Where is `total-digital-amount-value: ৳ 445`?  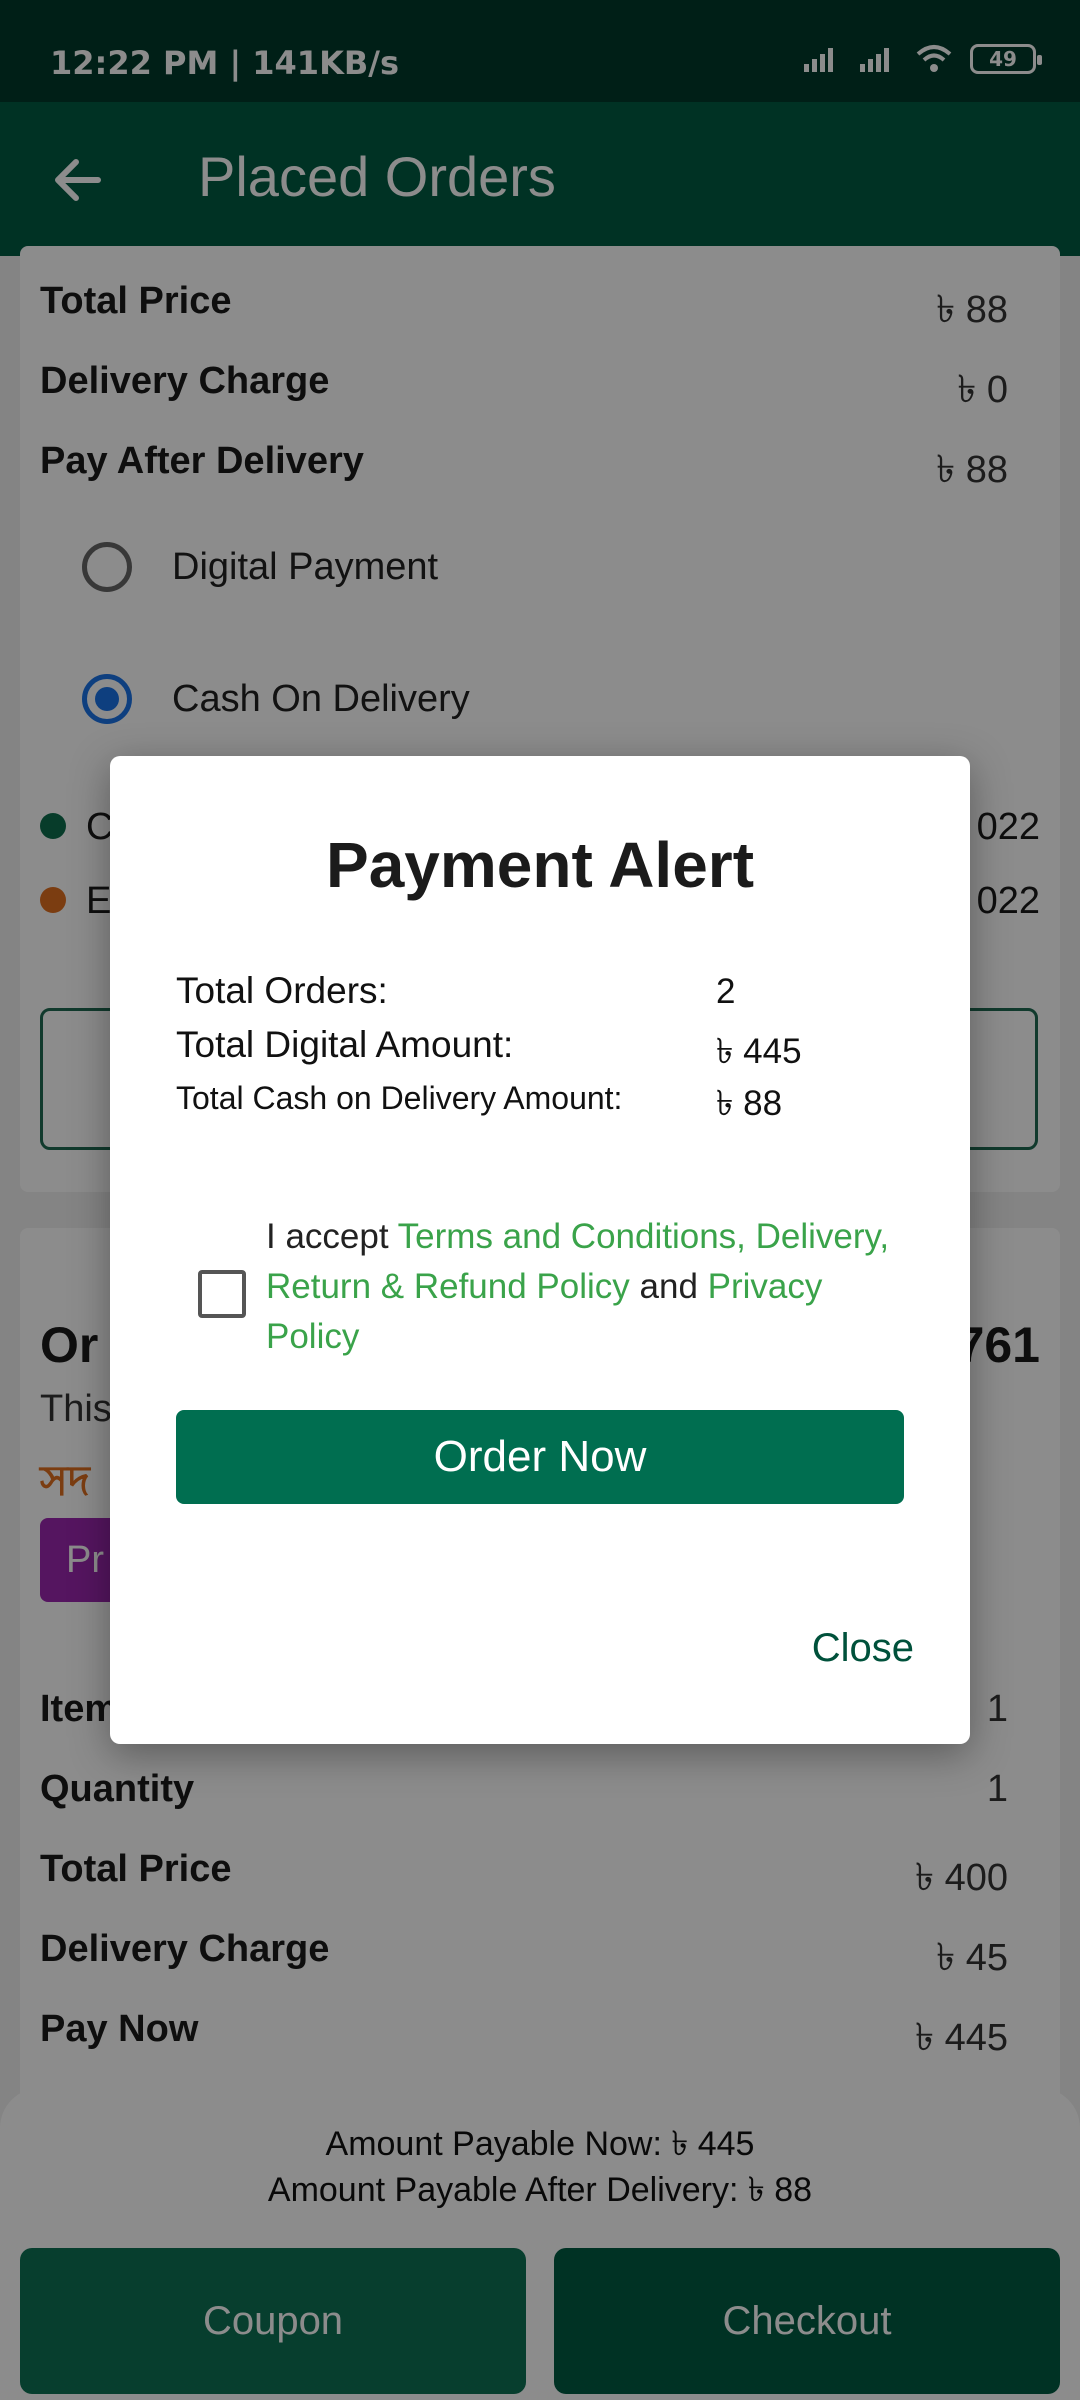 total-digital-amount-value: ৳ 445 is located at coordinates (759, 1051).